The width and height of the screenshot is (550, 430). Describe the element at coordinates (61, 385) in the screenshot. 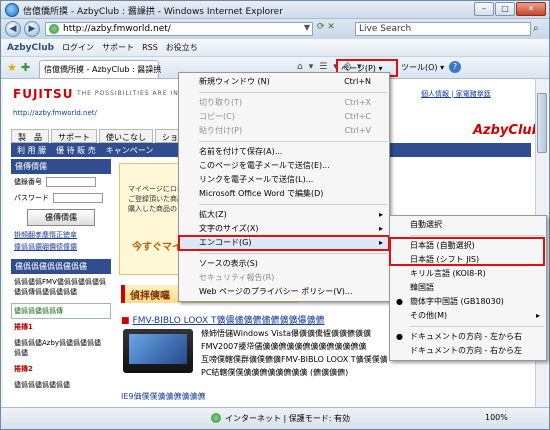

I see `item2-text: 儘僞僞儘僞儘僞儘` at that location.